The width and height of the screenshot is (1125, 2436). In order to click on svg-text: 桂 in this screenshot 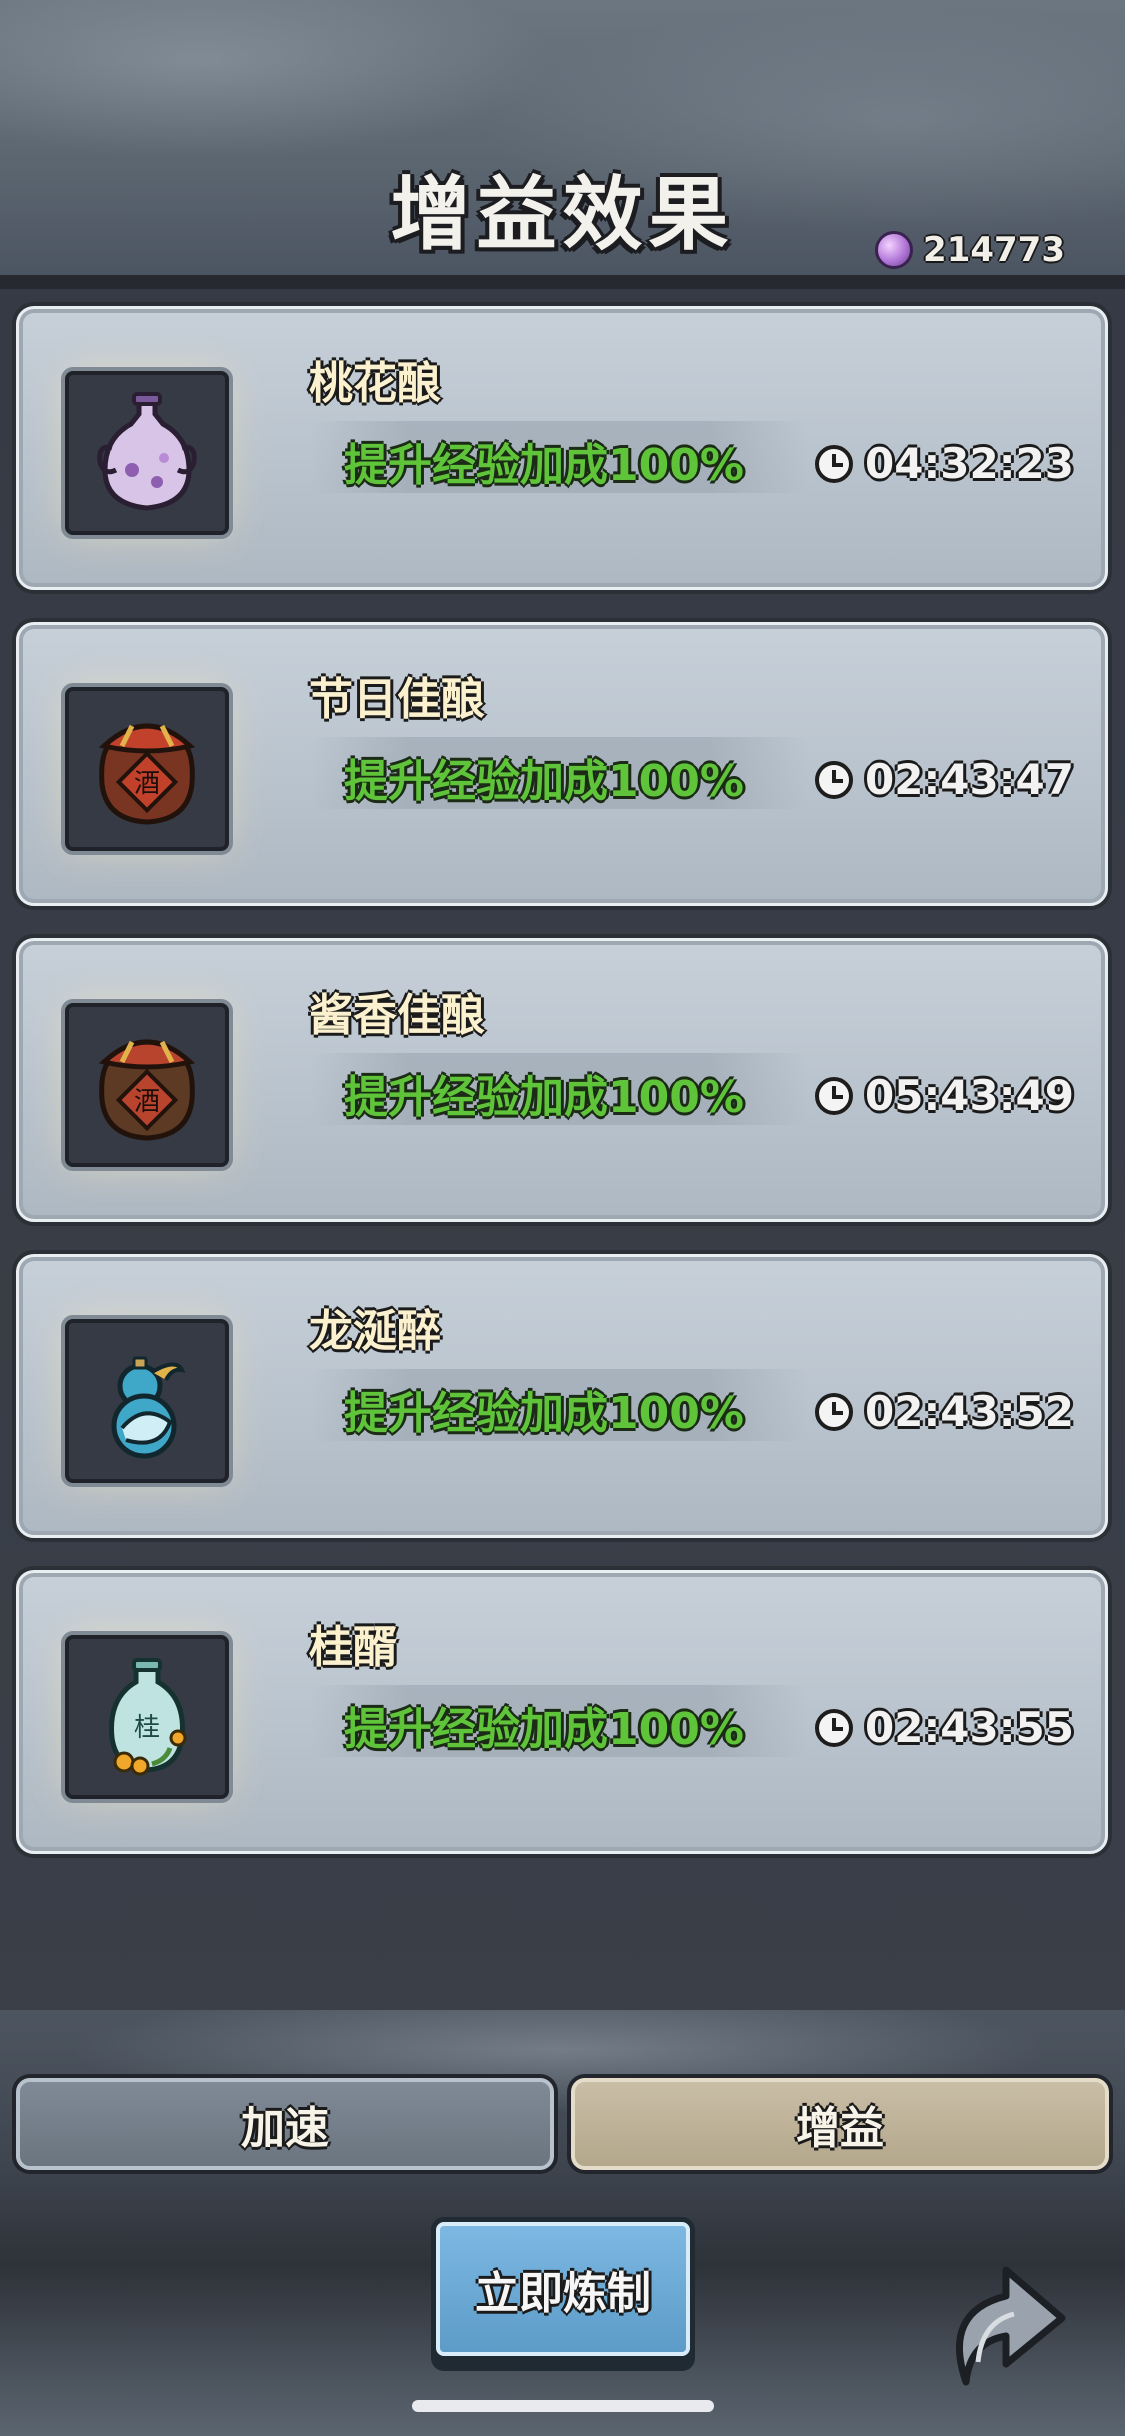, I will do `click(147, 1728)`.